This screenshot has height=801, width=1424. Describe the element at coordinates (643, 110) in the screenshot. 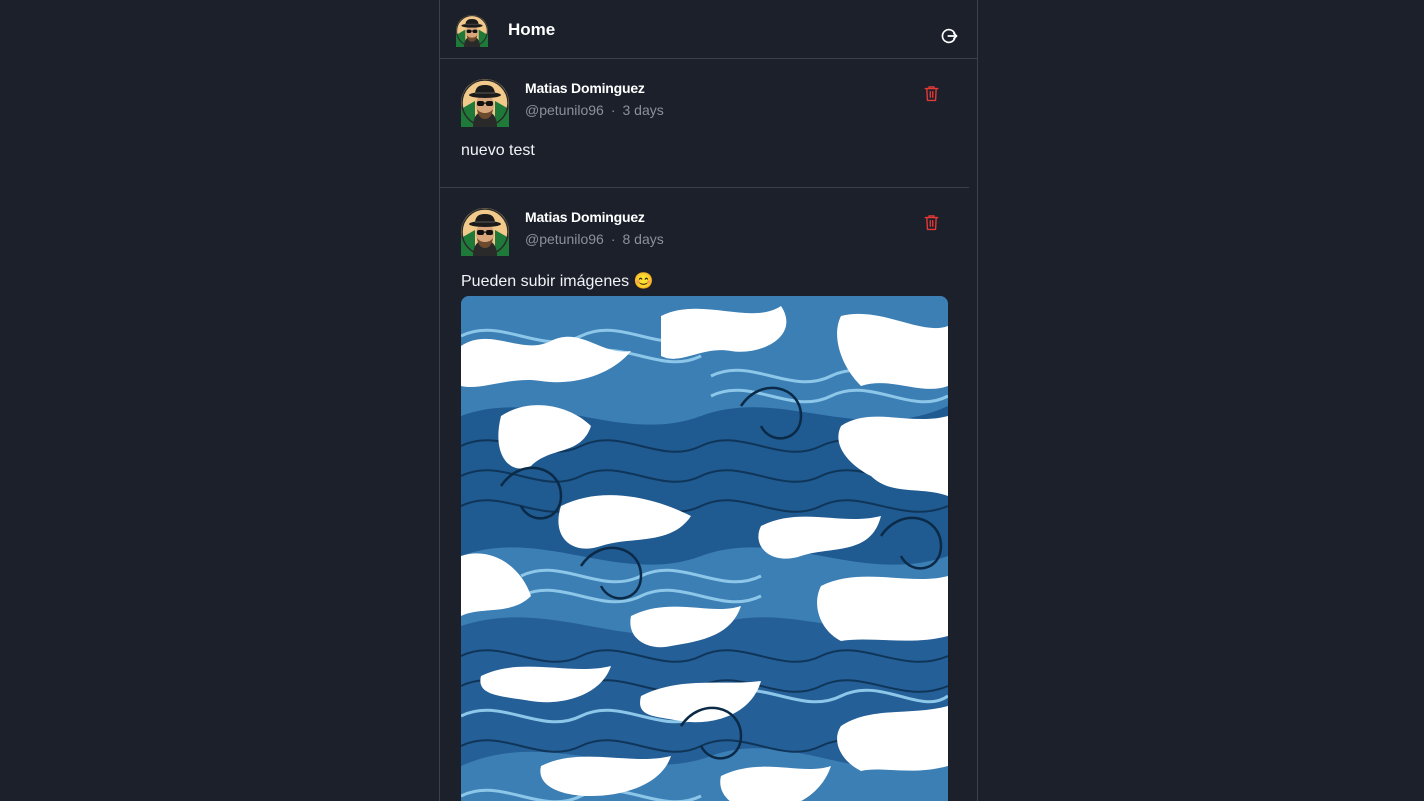

I see `post-time: 3 days` at that location.